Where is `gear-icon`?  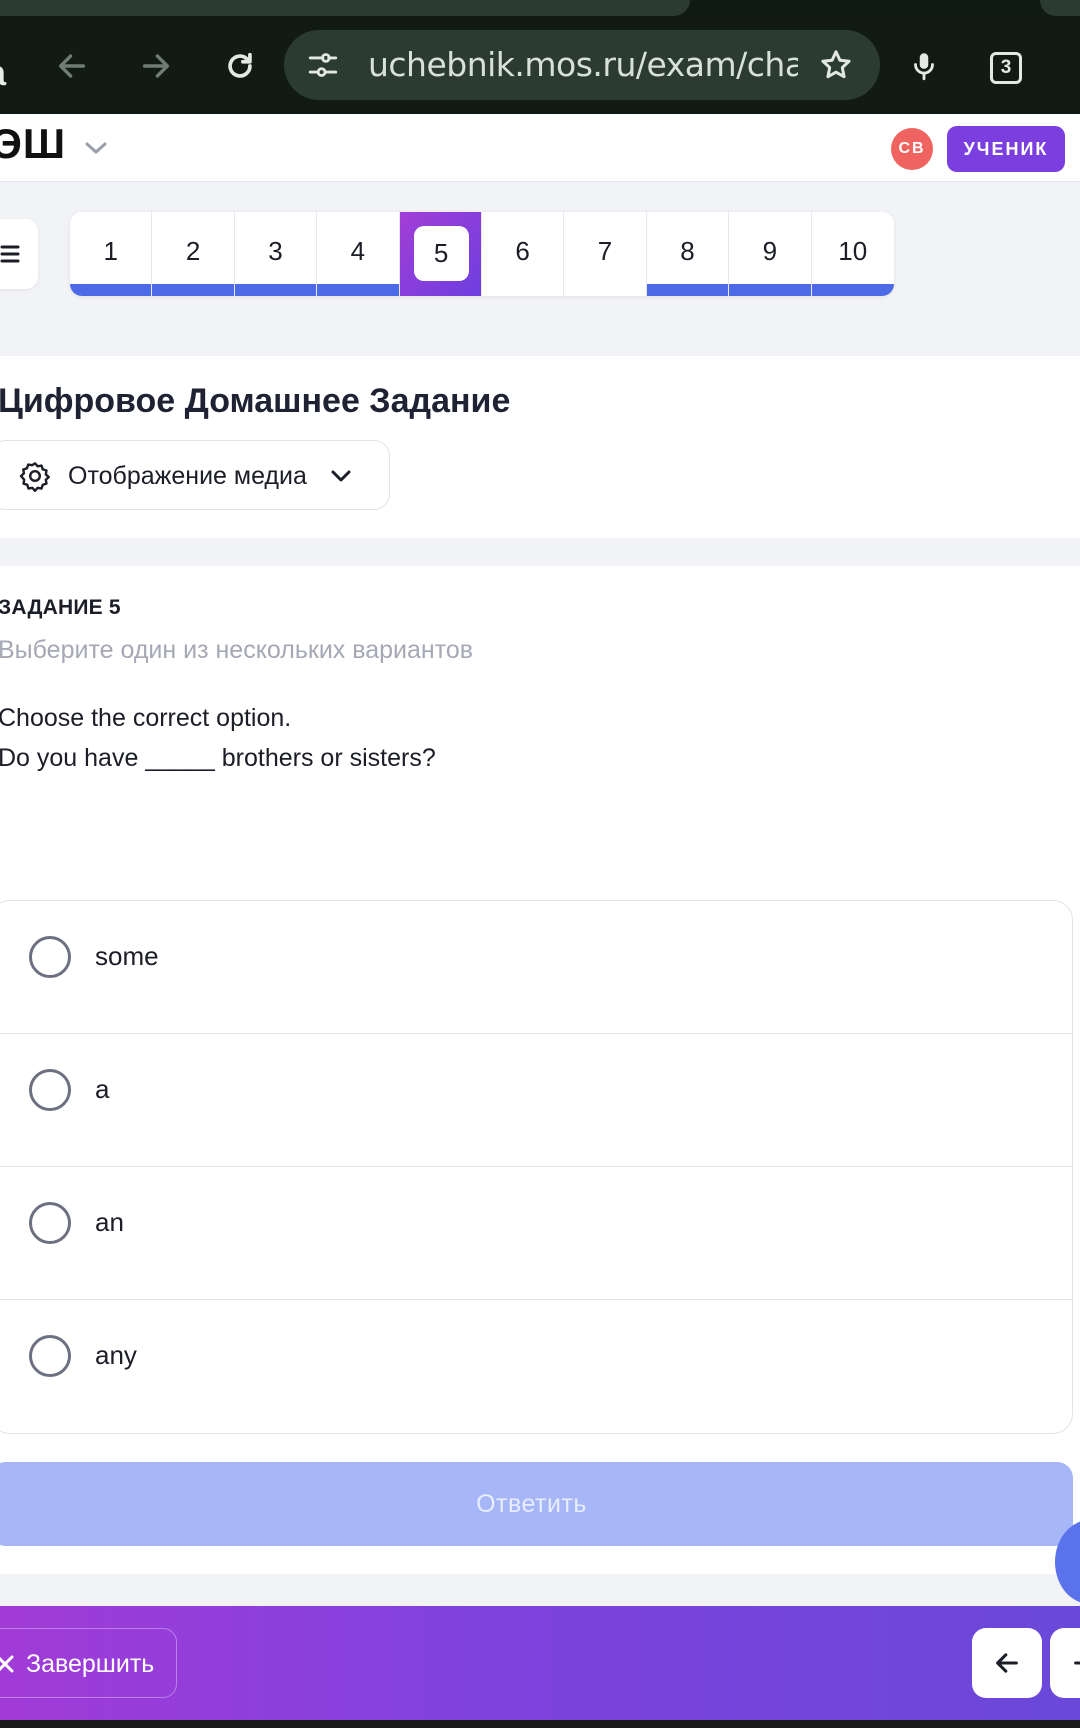 gear-icon is located at coordinates (34, 477).